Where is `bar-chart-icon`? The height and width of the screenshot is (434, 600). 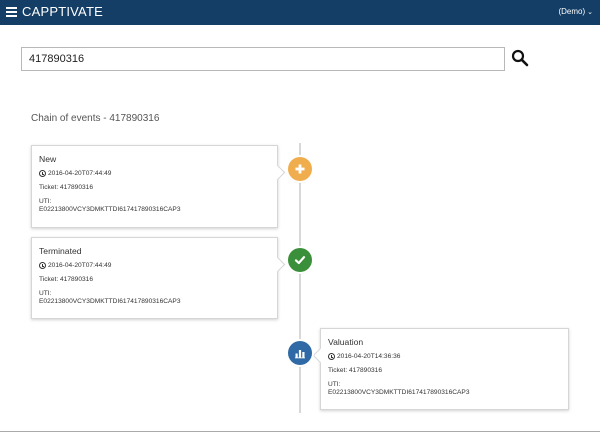 bar-chart-icon is located at coordinates (300, 354).